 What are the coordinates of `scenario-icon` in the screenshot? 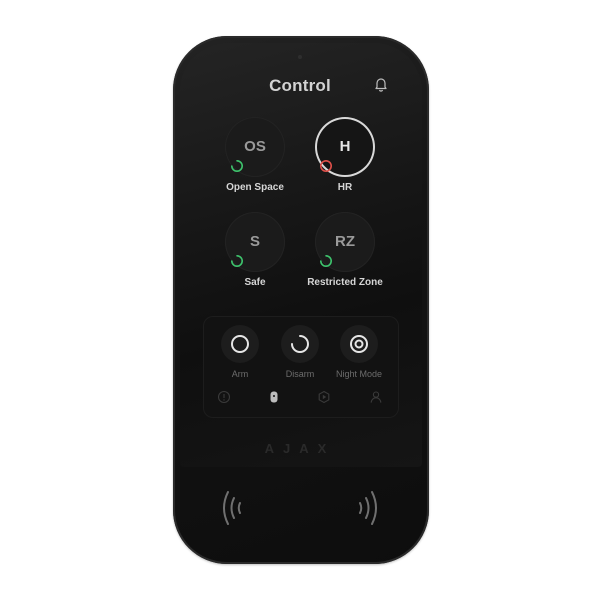 It's located at (324, 397).